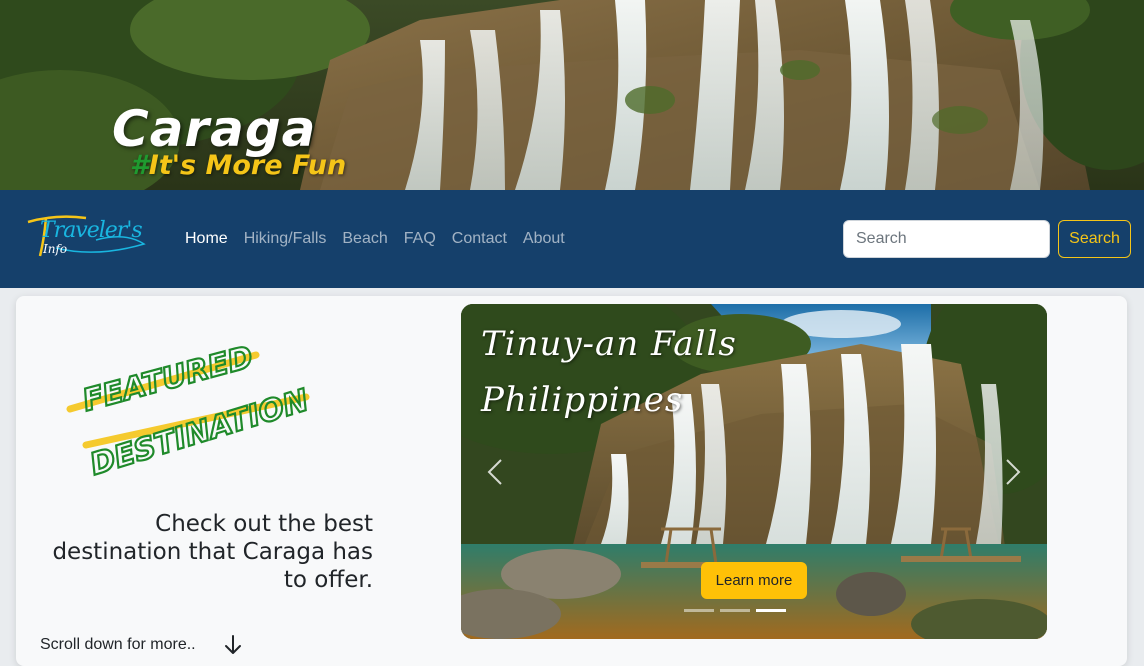 The height and width of the screenshot is (666, 1144). What do you see at coordinates (582, 400) in the screenshot?
I see `slide-title-line2: Philippines` at bounding box center [582, 400].